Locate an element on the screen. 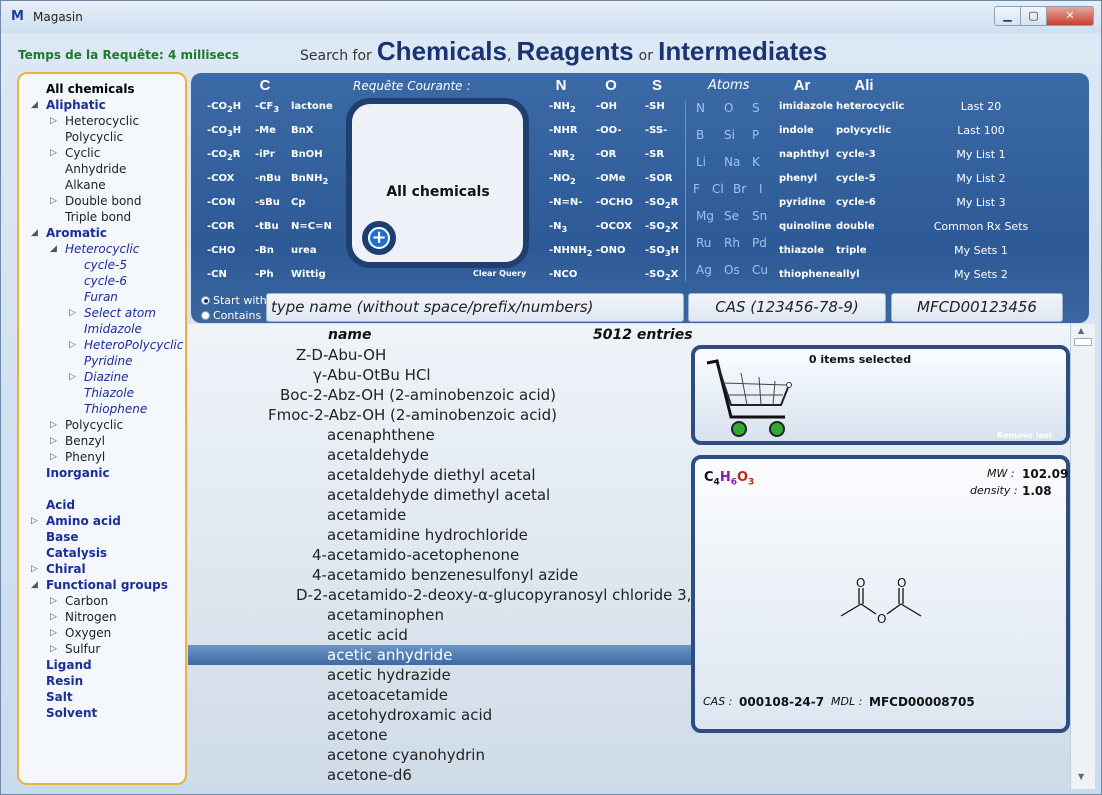 This screenshot has width=1102, height=795. carbon-group-button: -CO2R is located at coordinates (224, 155).